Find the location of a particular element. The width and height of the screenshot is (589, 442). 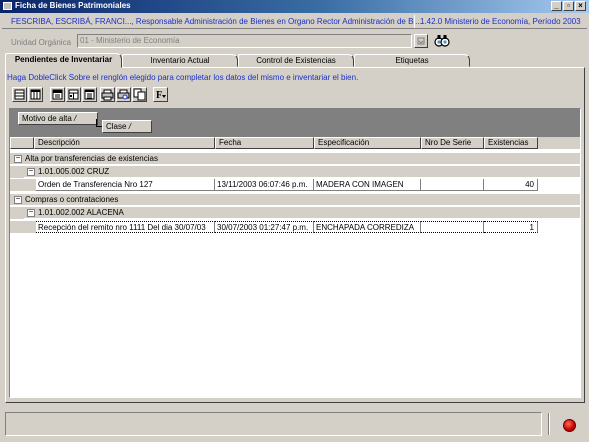

print-preview-button is located at coordinates (123, 94).